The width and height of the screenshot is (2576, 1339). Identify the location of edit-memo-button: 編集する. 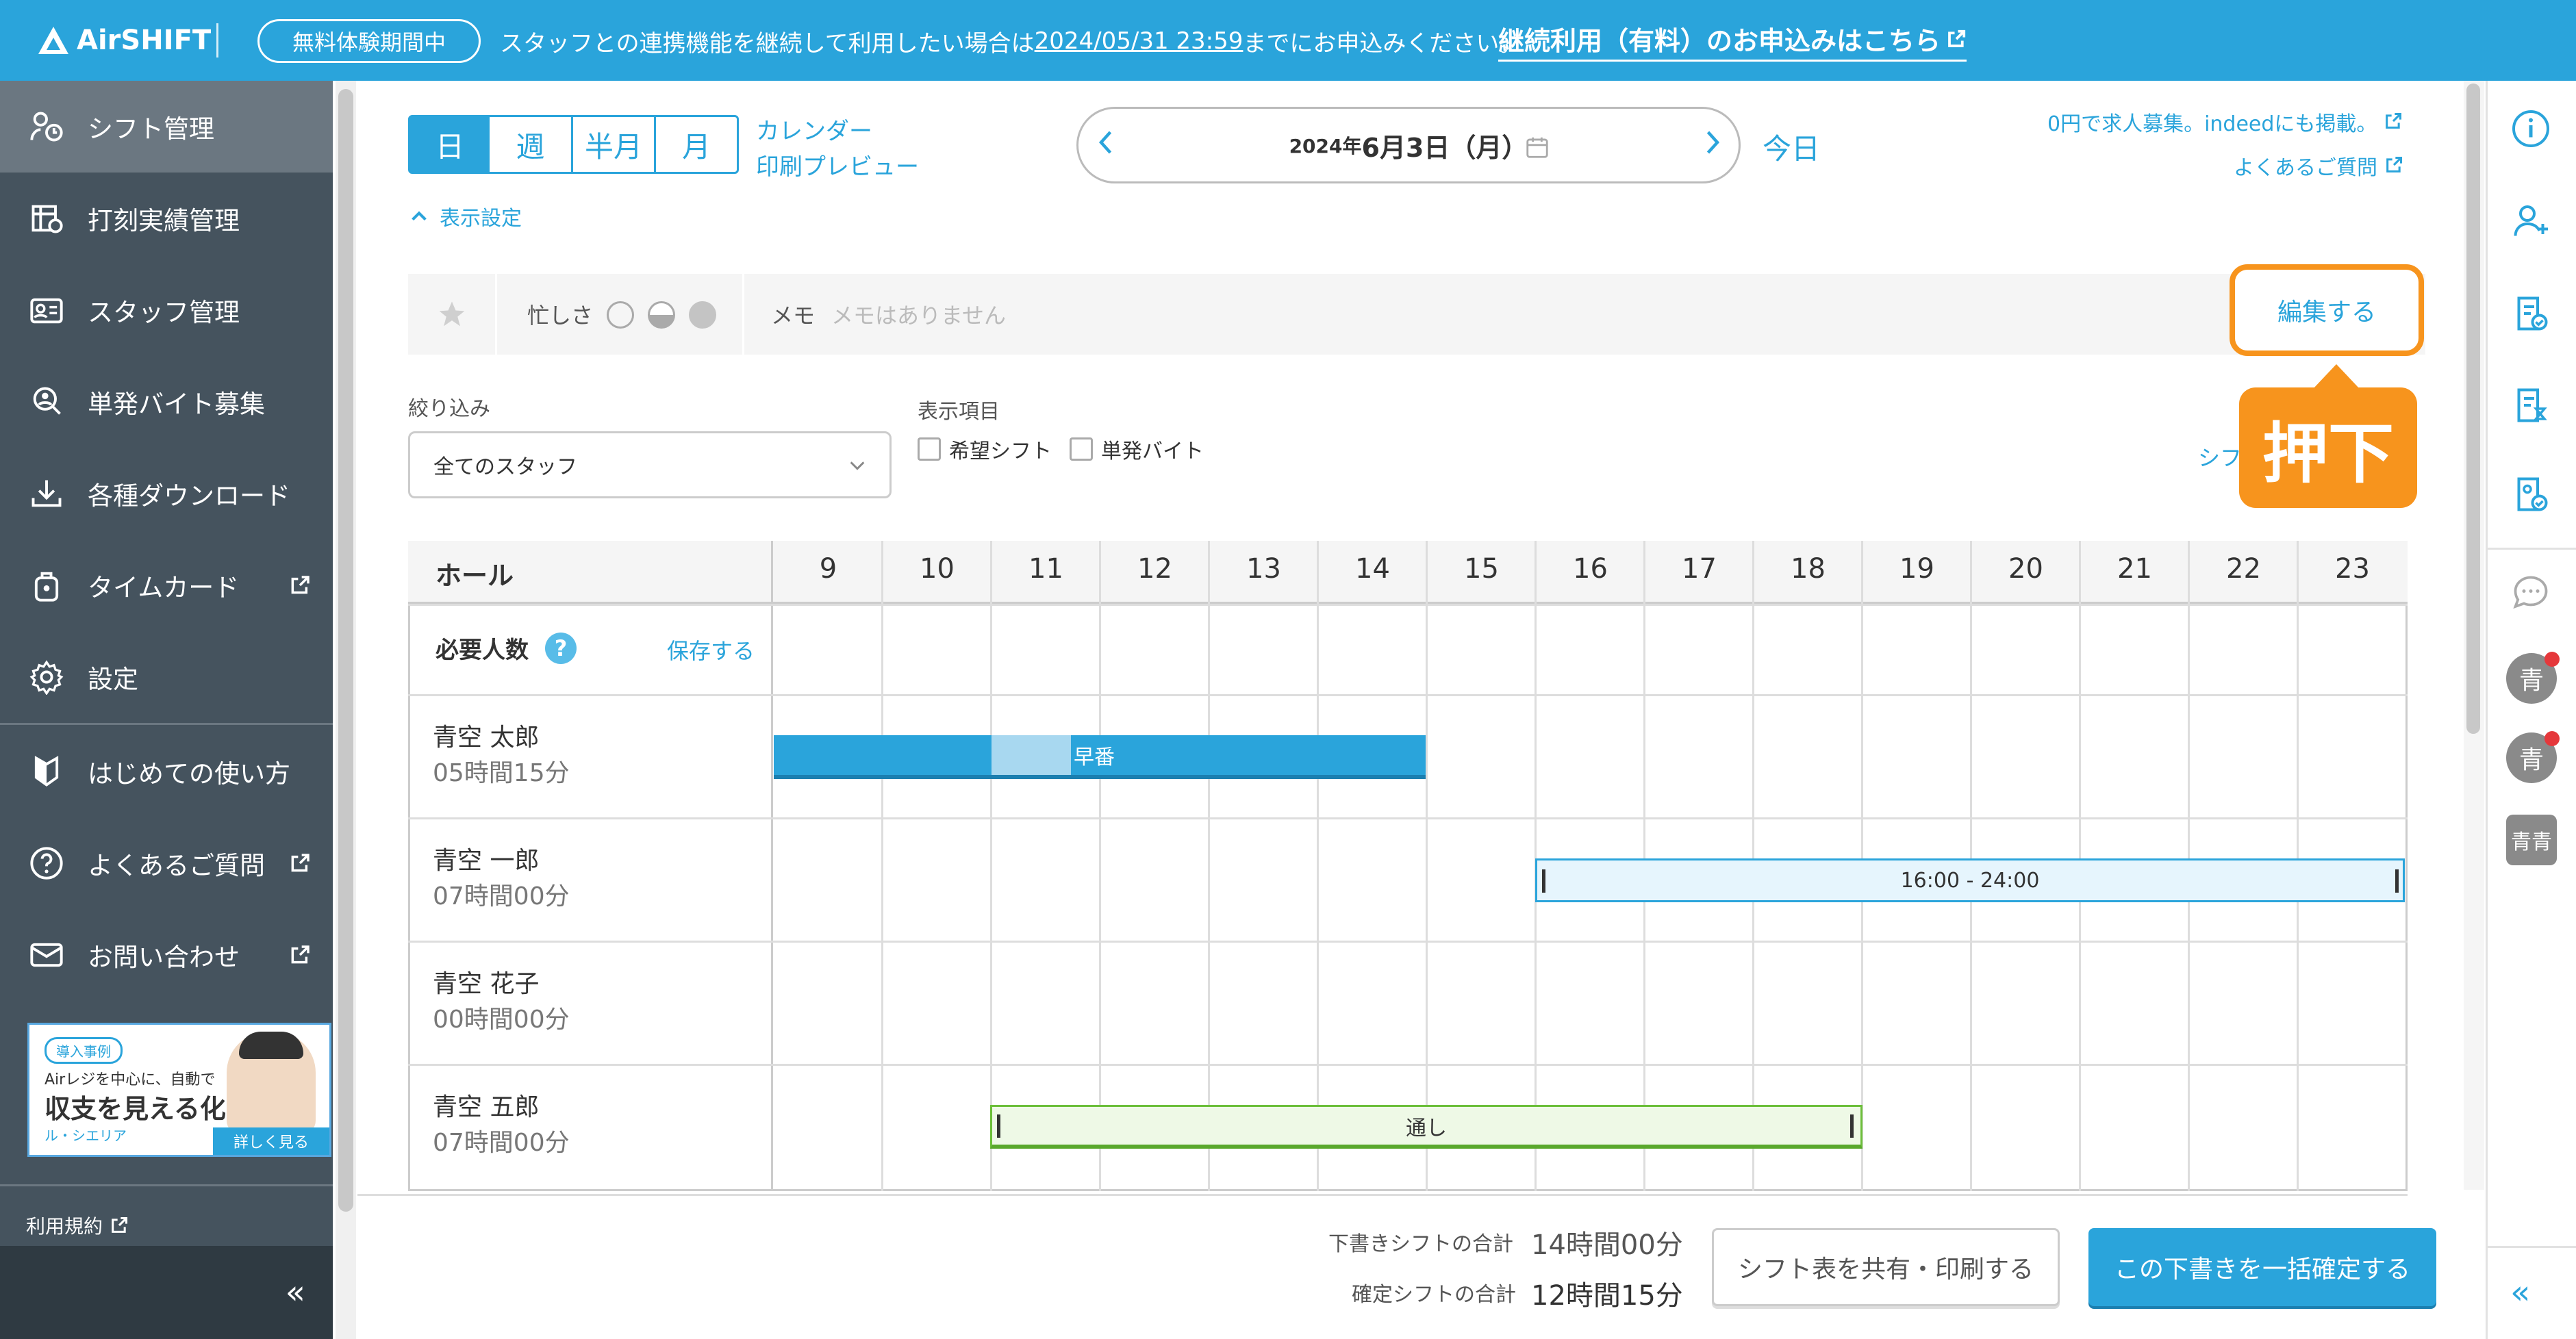
(2327, 310).